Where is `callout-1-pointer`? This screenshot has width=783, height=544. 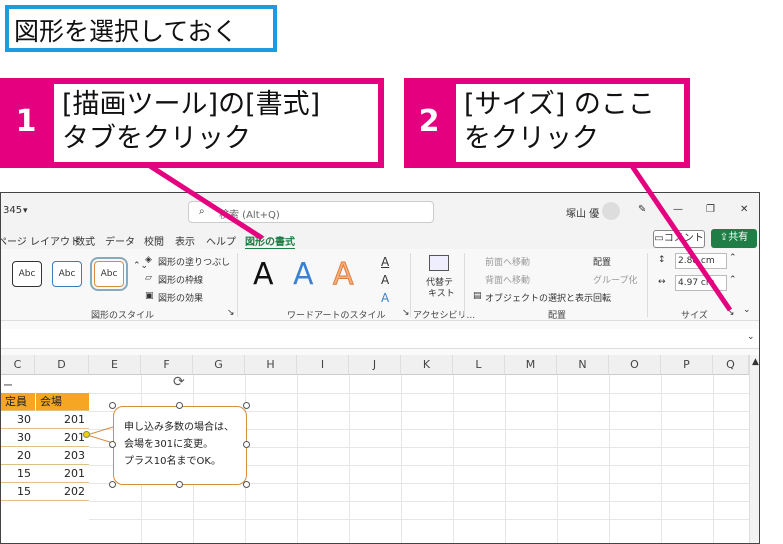
callout-1-pointer is located at coordinates (206, 202).